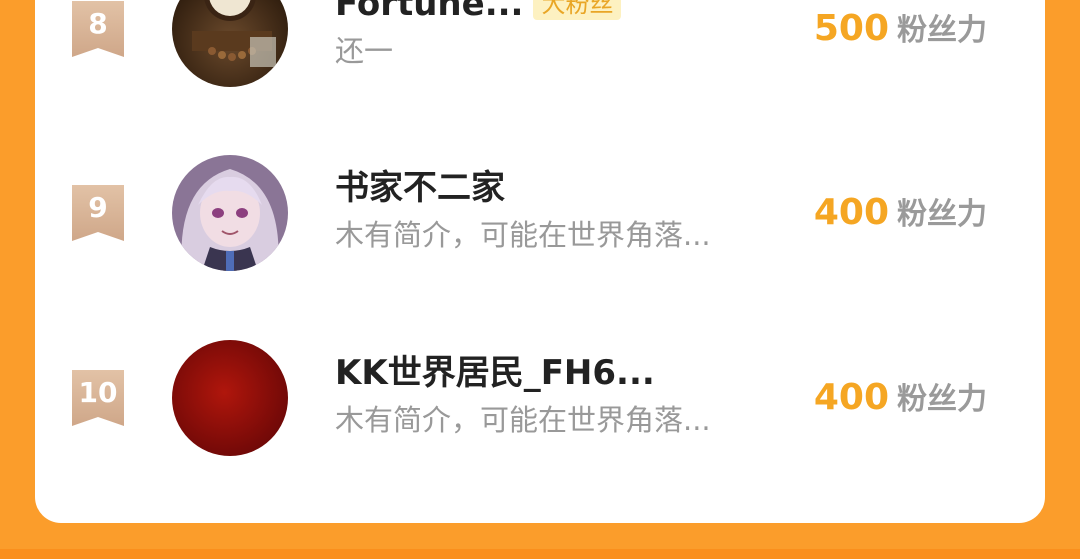 This screenshot has height=559, width=1080. Describe the element at coordinates (540, 554) in the screenshot. I see `bottom-band` at that location.